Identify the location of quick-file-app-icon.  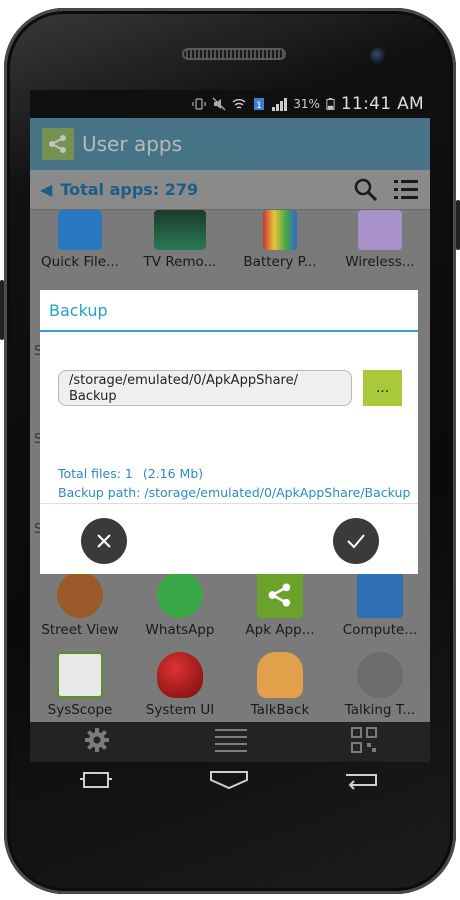
(80, 230).